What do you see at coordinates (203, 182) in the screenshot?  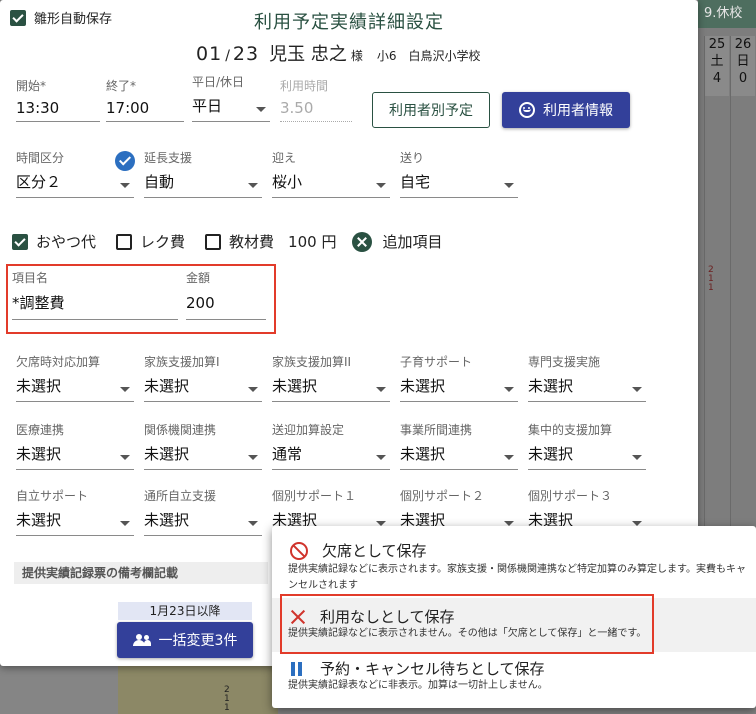 I see `extension-support-value: 自動` at bounding box center [203, 182].